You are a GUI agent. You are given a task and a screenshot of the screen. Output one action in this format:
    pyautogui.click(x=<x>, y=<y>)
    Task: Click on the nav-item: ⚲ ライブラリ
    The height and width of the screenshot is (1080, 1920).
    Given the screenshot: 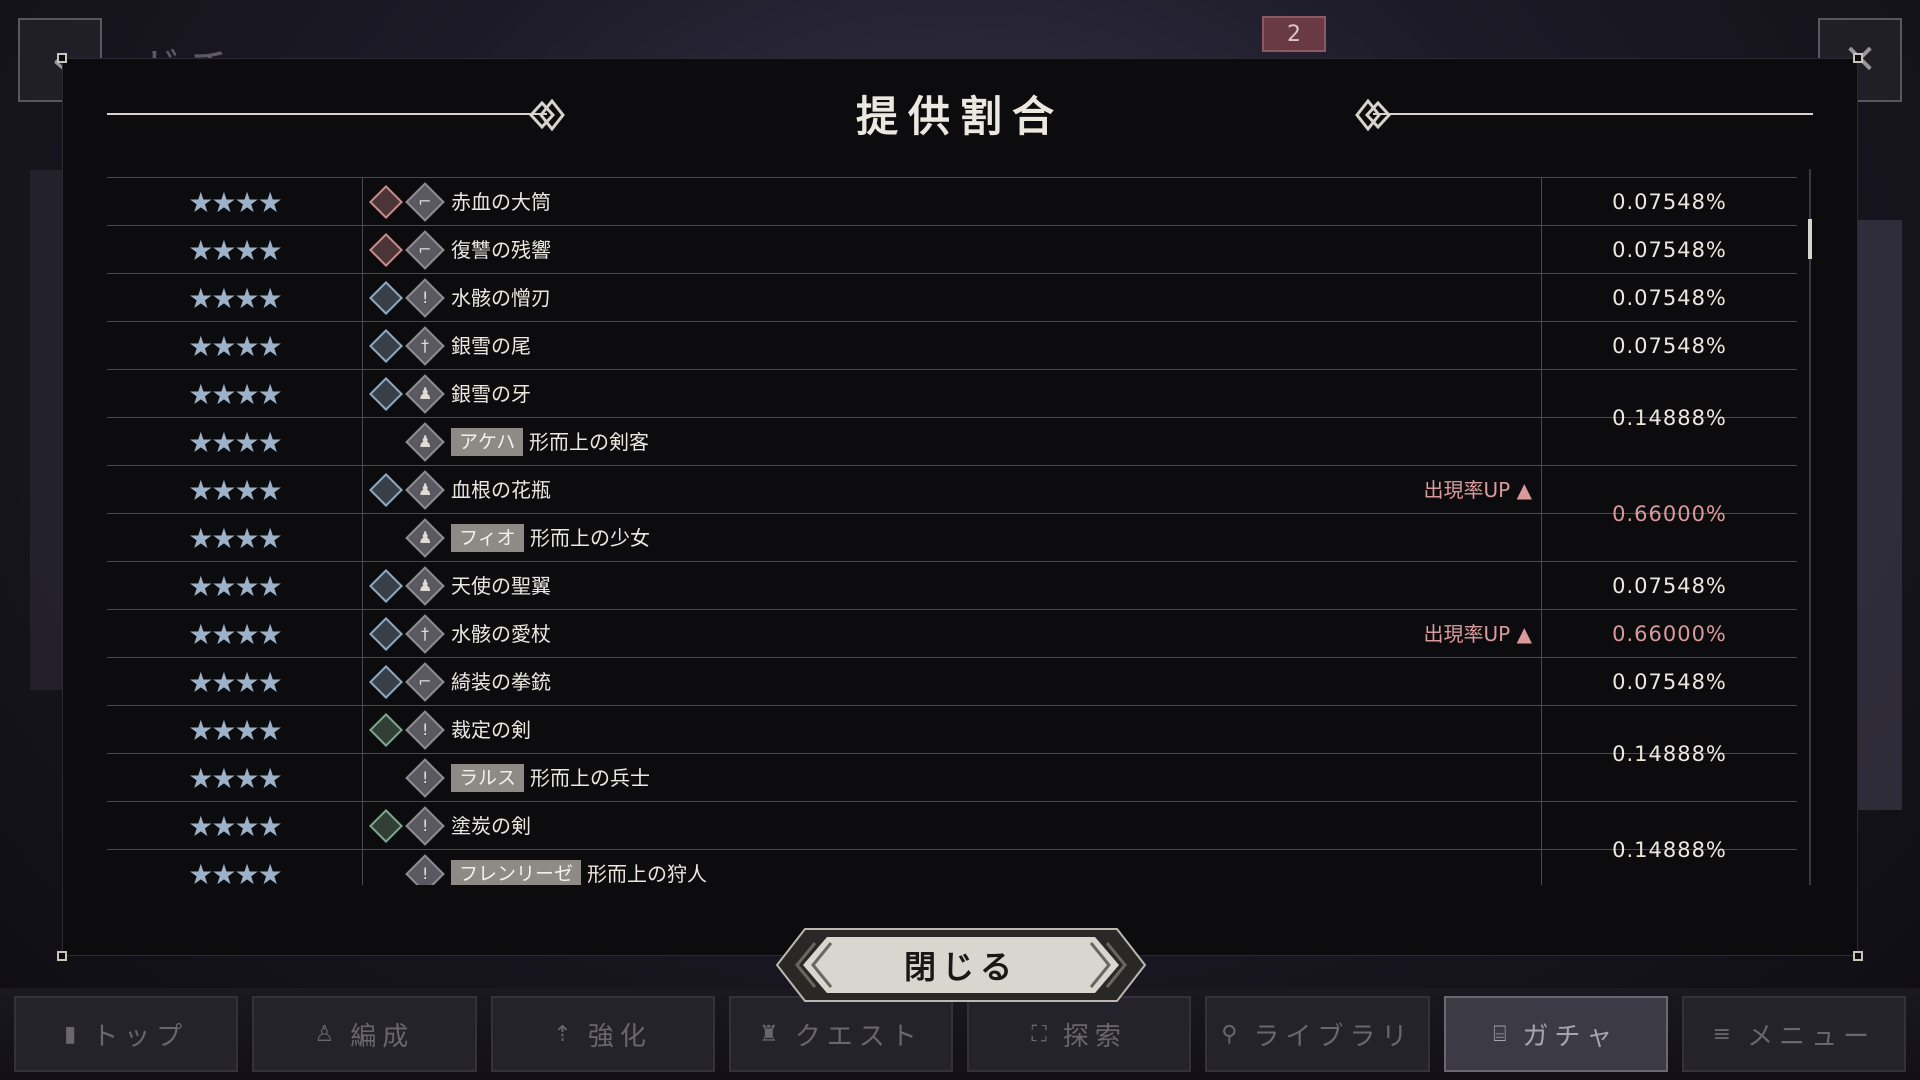 What is the action you would take?
    pyautogui.click(x=1317, y=1034)
    